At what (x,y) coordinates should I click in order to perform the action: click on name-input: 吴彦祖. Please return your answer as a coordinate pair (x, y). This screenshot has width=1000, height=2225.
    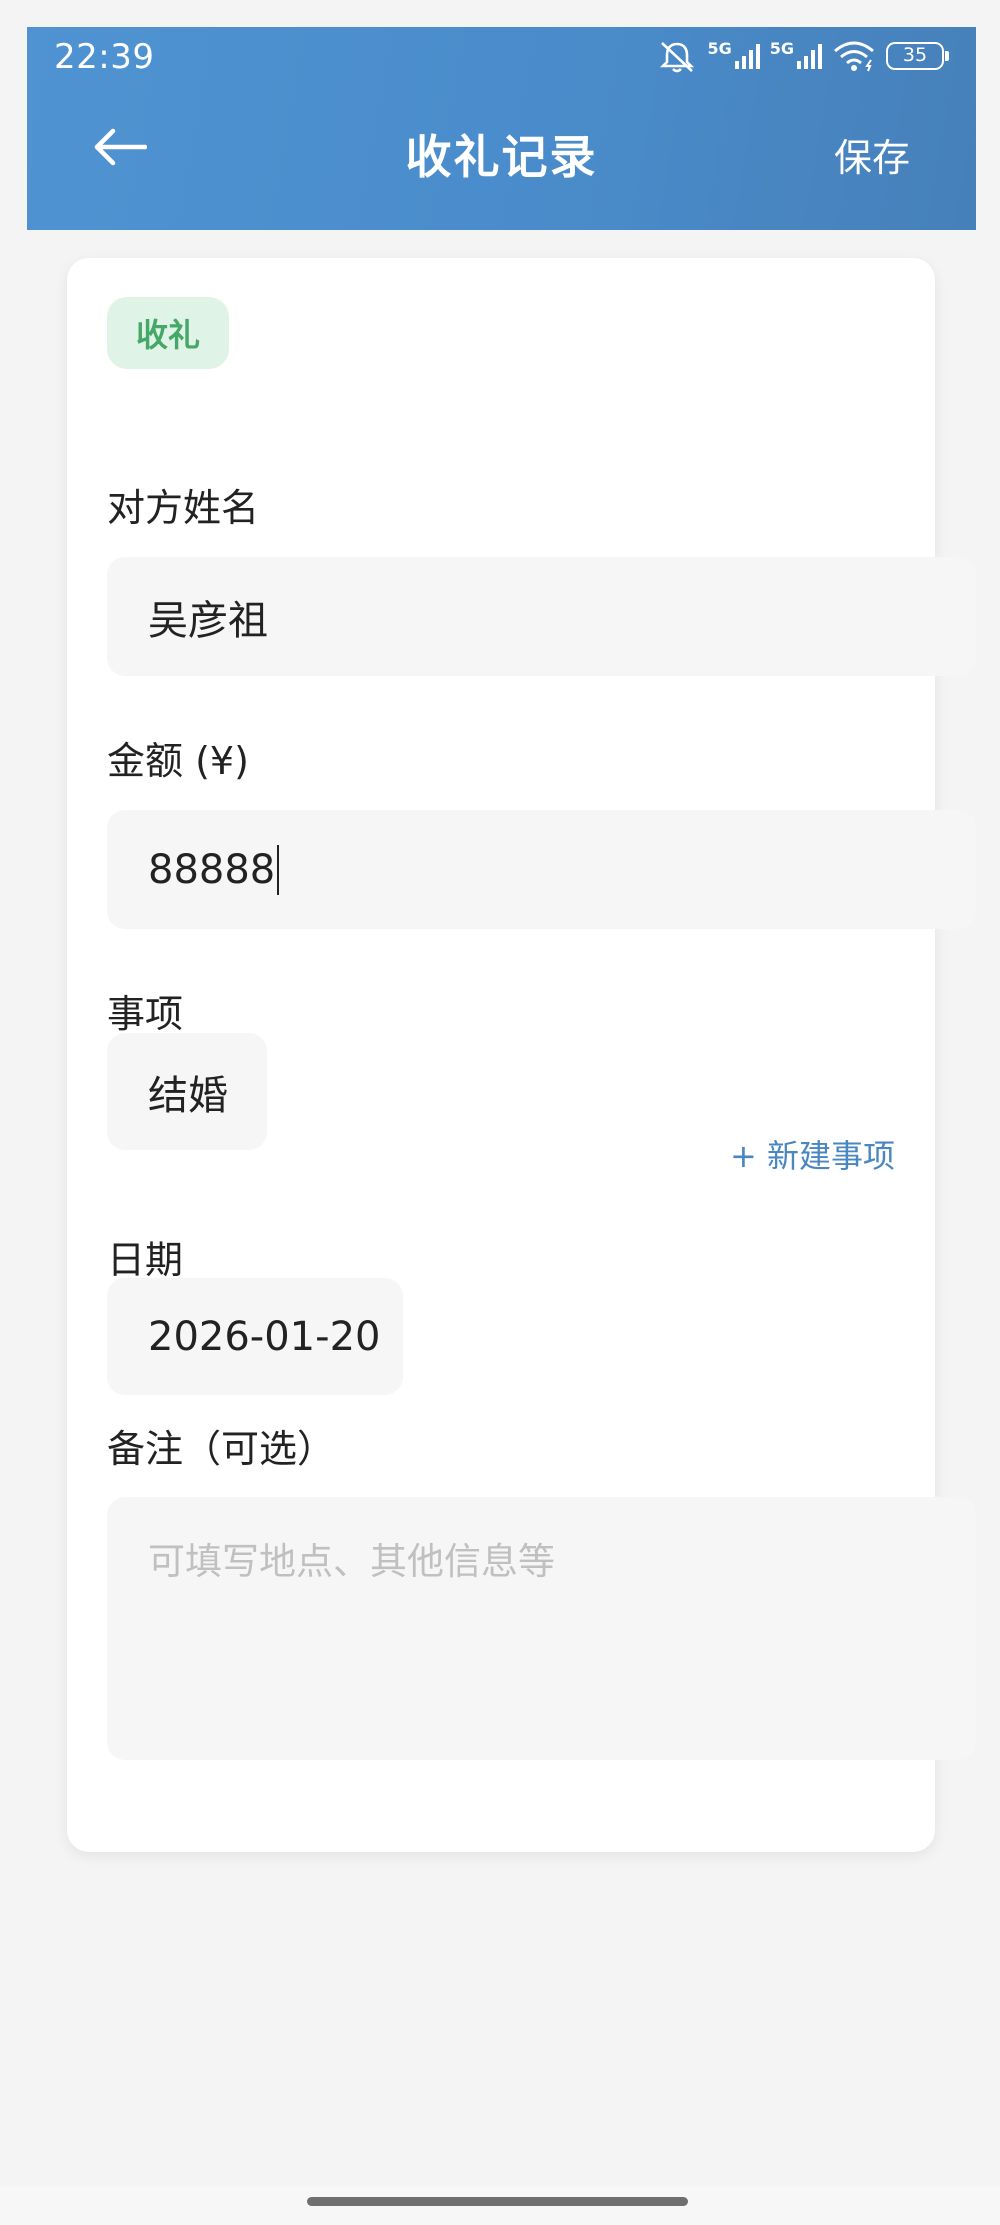
    Looking at the image, I should click on (541, 616).